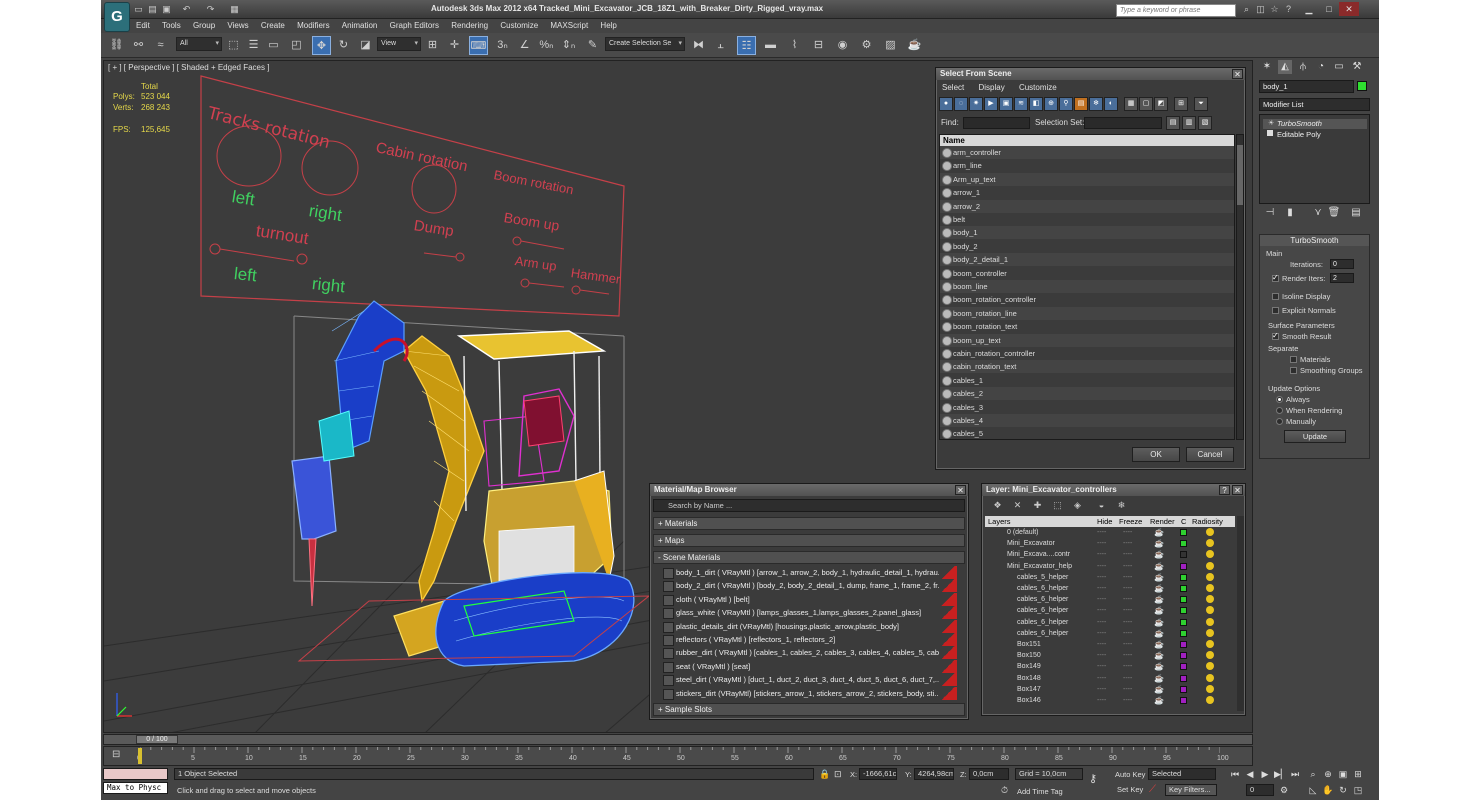 This screenshot has height=800, width=1480. I want to click on time-configuration-icon: ⚙, so click(1284, 790).